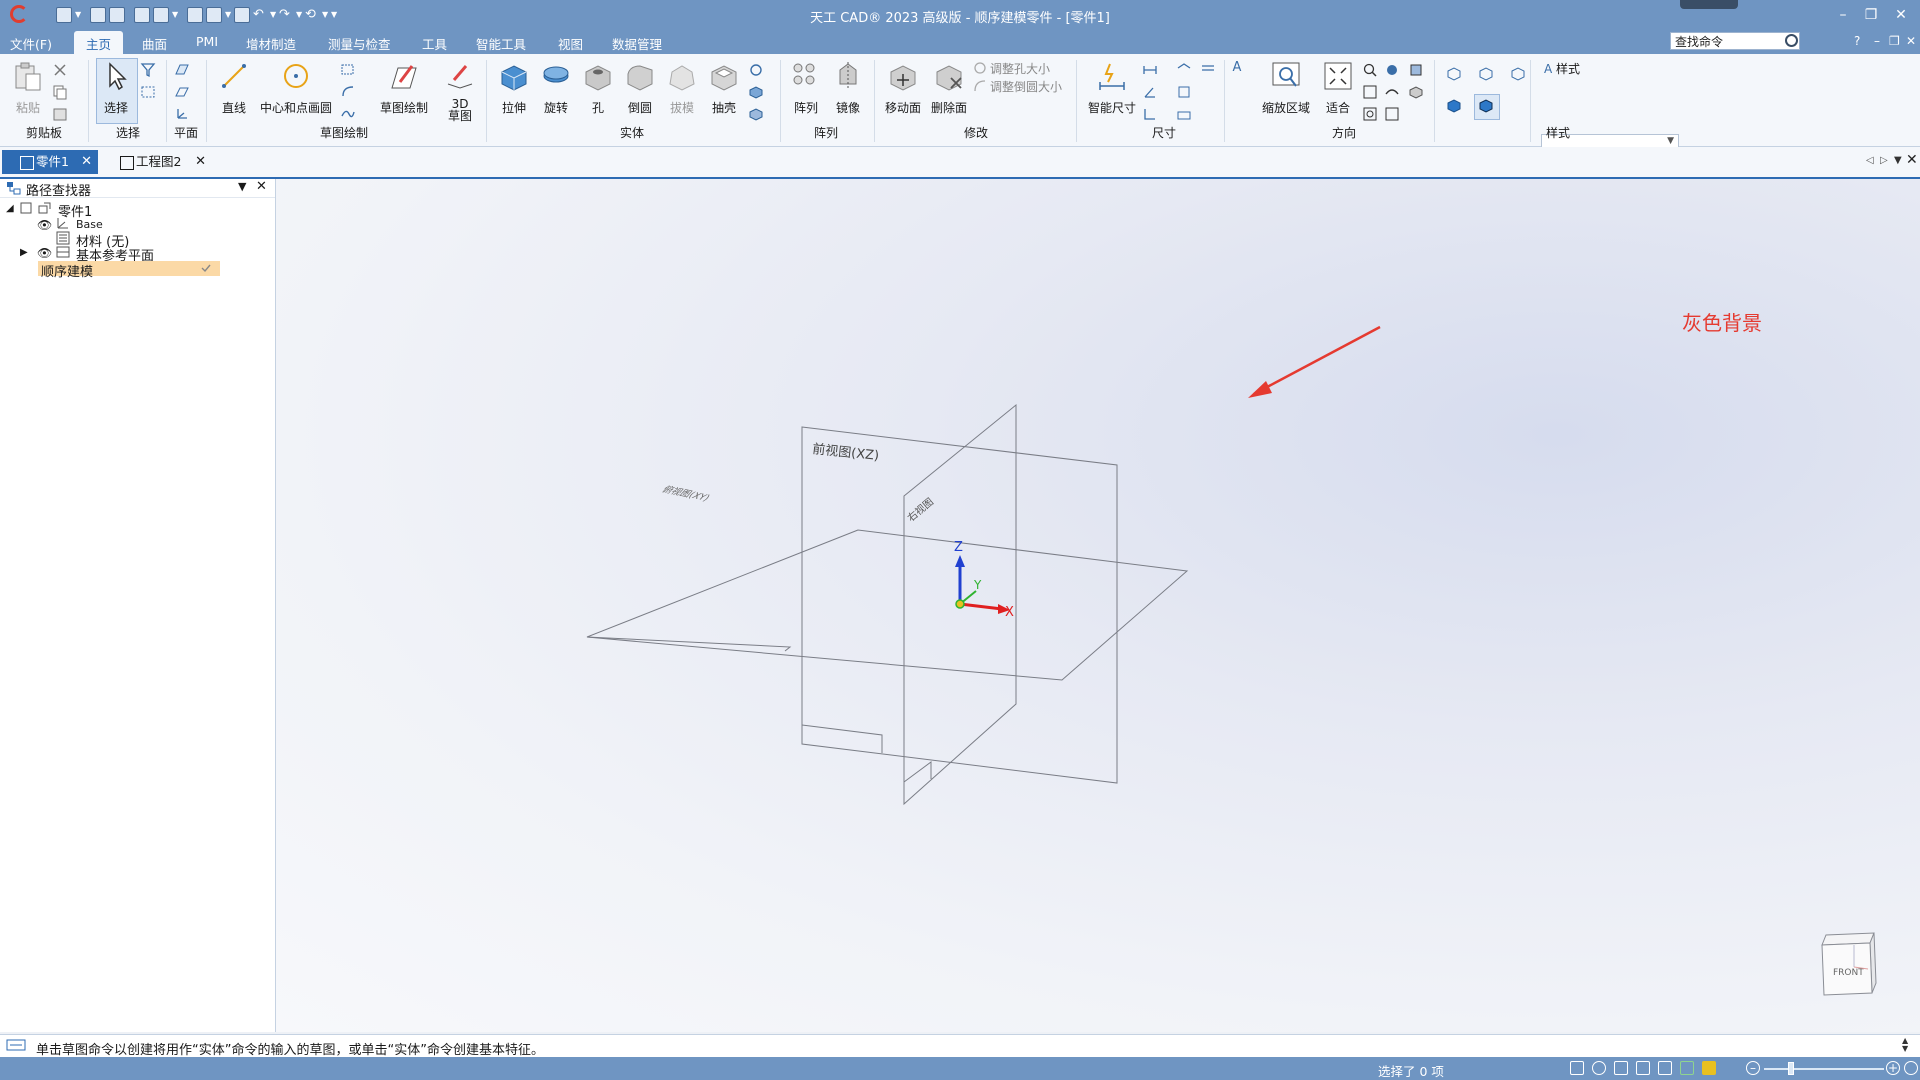 Image resolution: width=1920 pixels, height=1080 pixels. What do you see at coordinates (1621, 1068) in the screenshot?
I see `fit-status-icon` at bounding box center [1621, 1068].